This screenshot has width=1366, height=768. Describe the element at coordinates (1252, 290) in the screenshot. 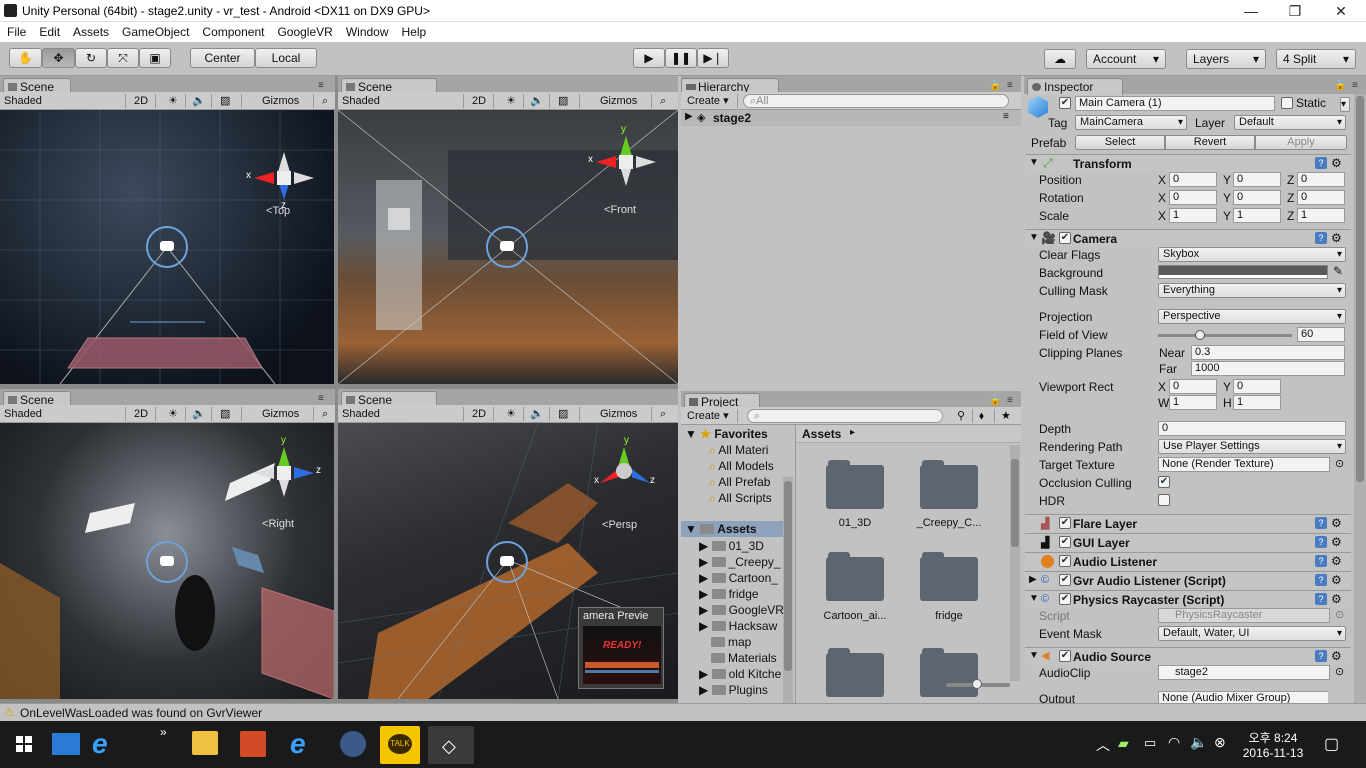

I see `culling-mask-dropdown: Everything` at that location.